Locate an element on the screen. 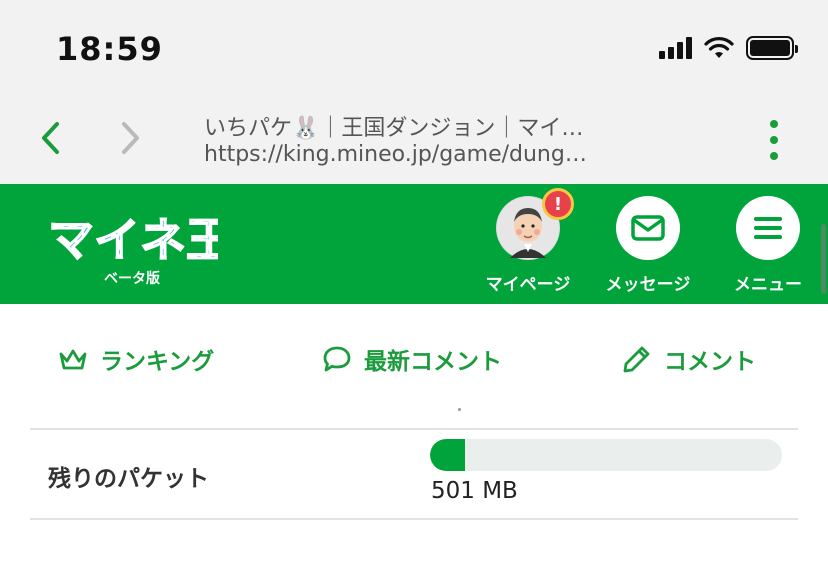  forward-button is located at coordinates (130, 138).